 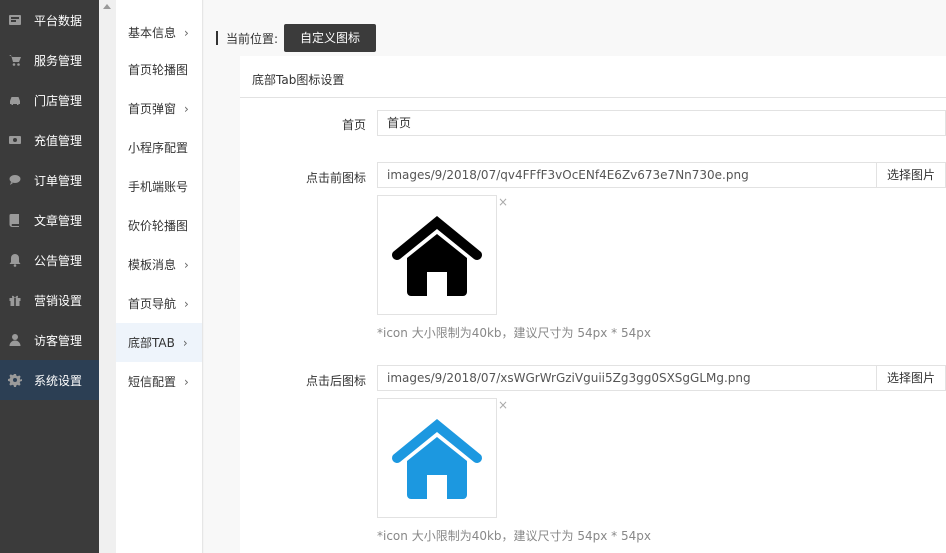 What do you see at coordinates (58, 380) in the screenshot?
I see `sidebar-item-label: 系统设置` at bounding box center [58, 380].